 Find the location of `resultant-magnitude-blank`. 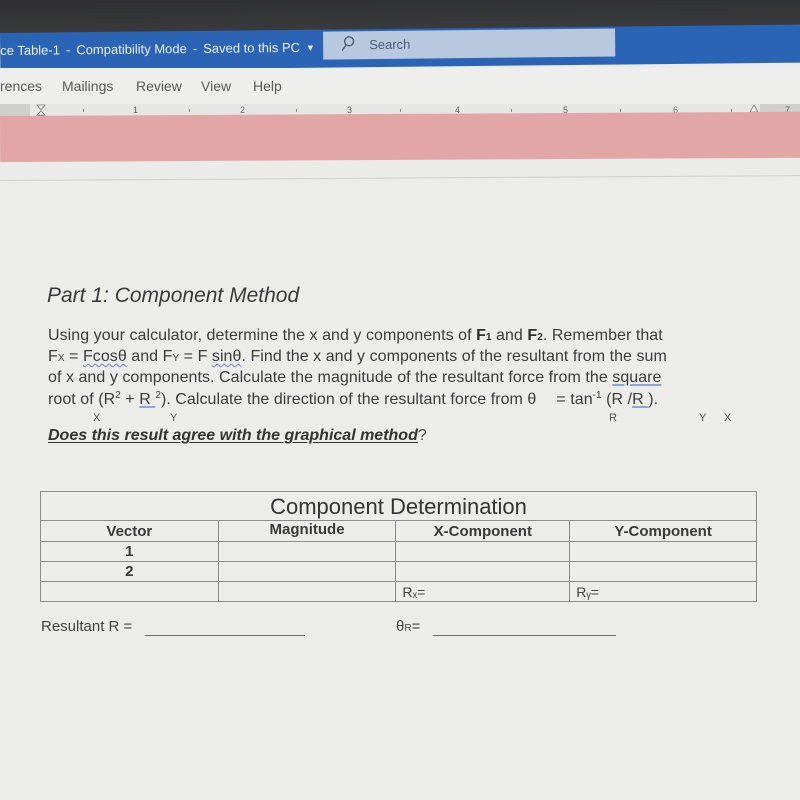

resultant-magnitude-blank is located at coordinates (225, 635).